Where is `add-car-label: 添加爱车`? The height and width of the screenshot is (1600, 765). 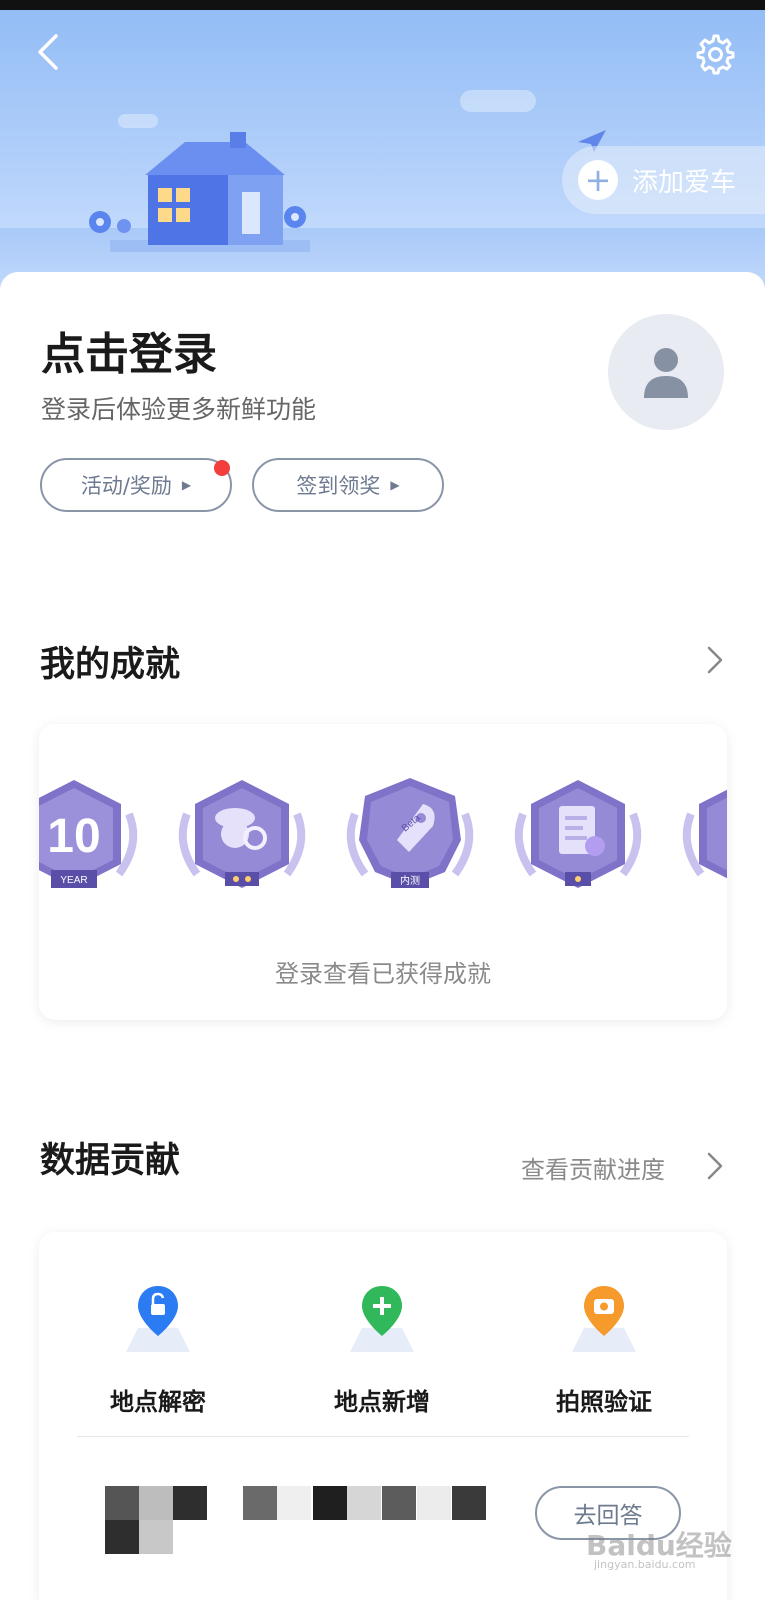 add-car-label: 添加爱车 is located at coordinates (684, 182).